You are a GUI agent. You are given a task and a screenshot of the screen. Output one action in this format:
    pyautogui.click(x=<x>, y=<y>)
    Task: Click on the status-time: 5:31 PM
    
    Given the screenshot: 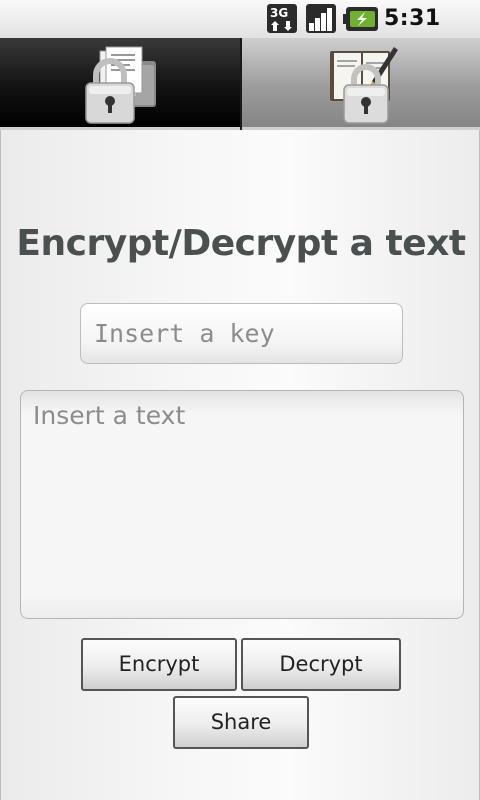 What is the action you would take?
    pyautogui.click(x=412, y=33)
    